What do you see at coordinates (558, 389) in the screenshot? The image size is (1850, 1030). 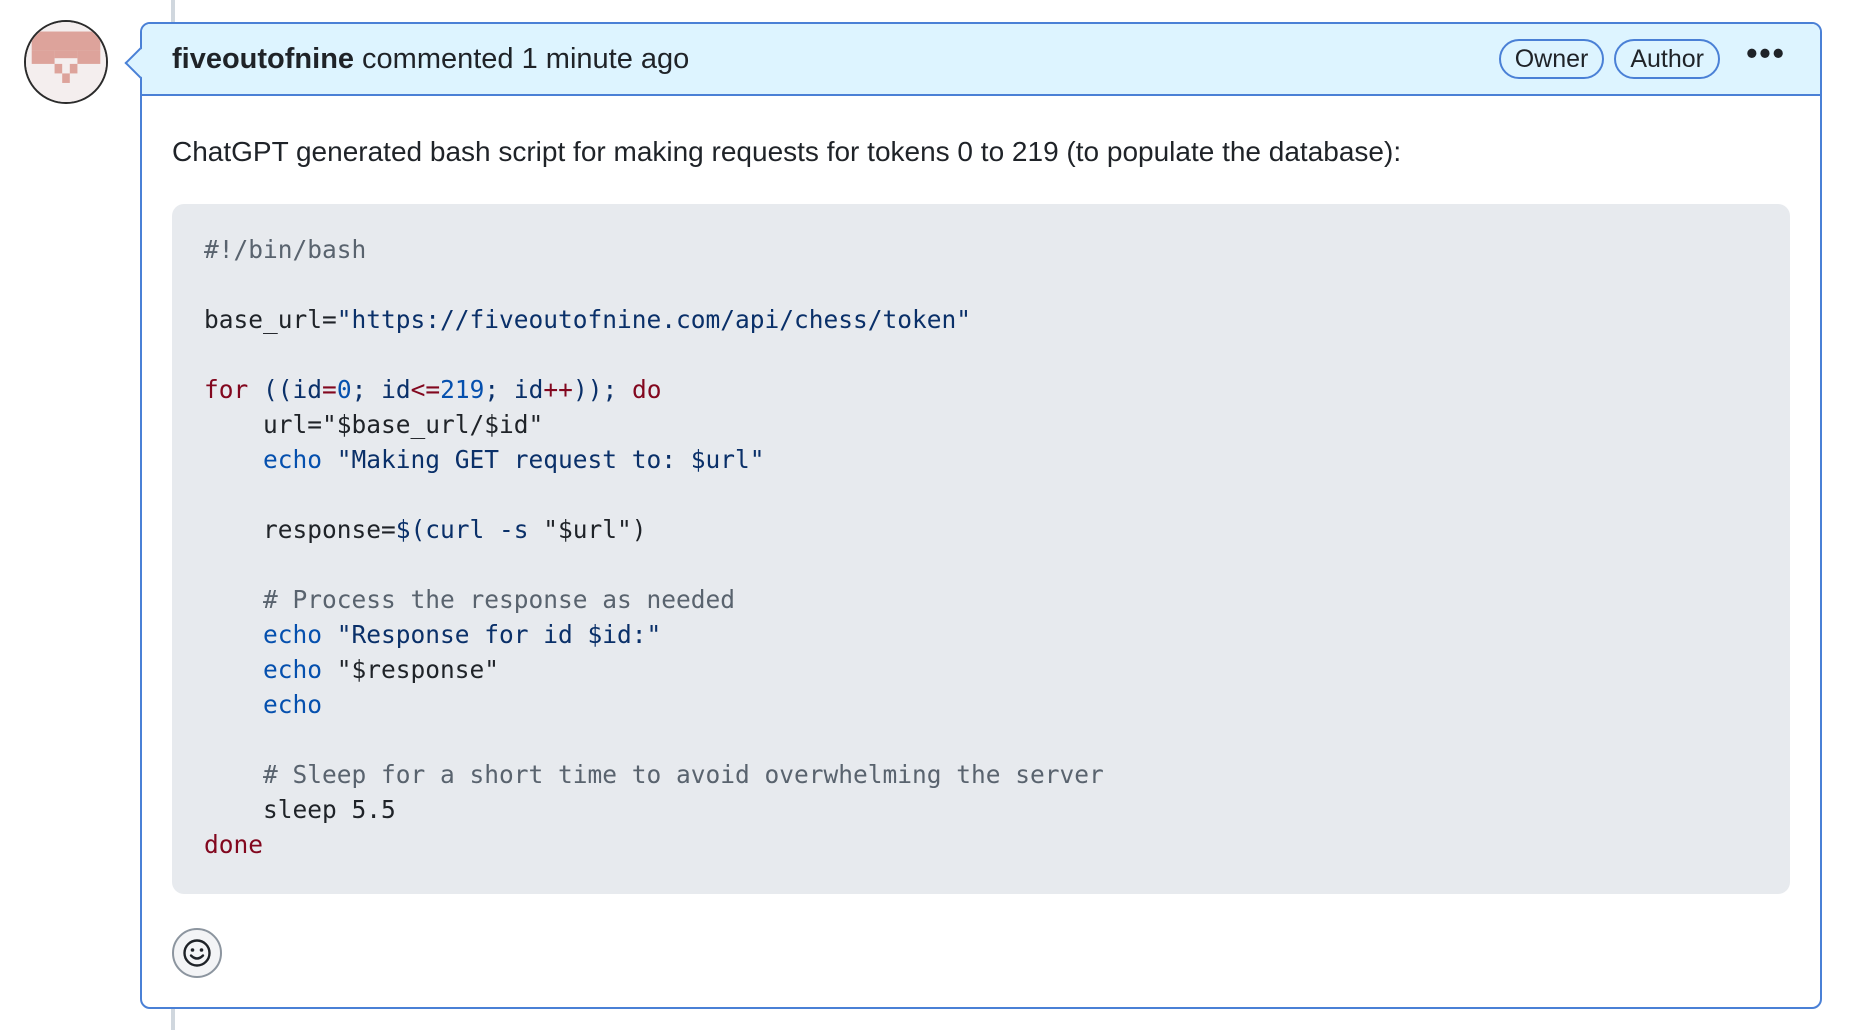 I see `code-token: ++` at bounding box center [558, 389].